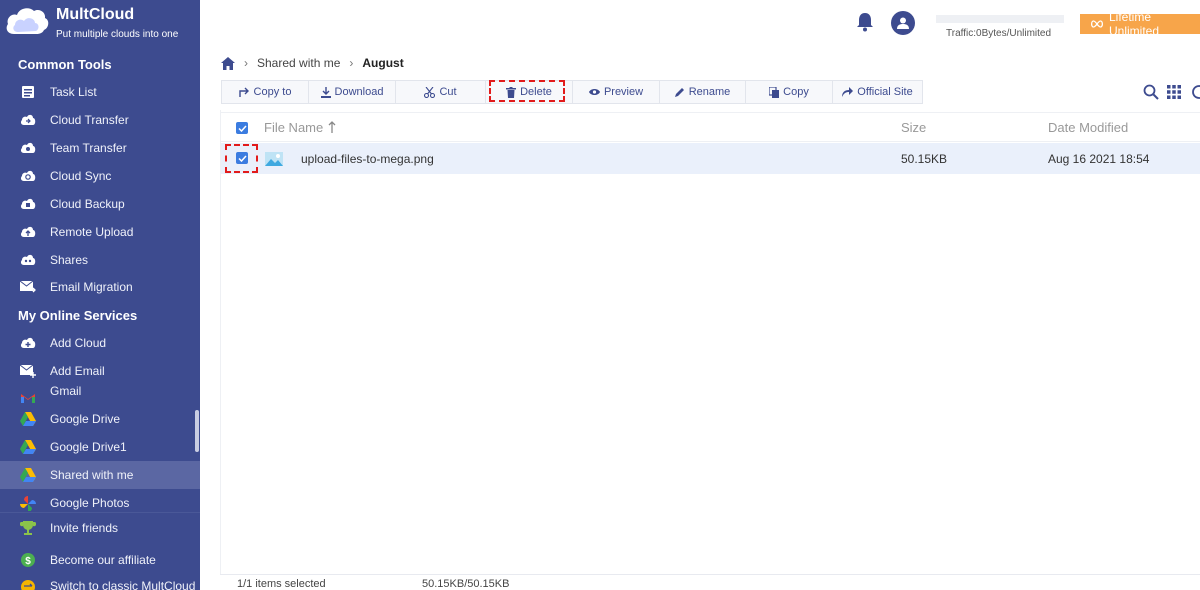 The image size is (1200, 590). What do you see at coordinates (903, 23) in the screenshot?
I see `user-avatar-icon` at bounding box center [903, 23].